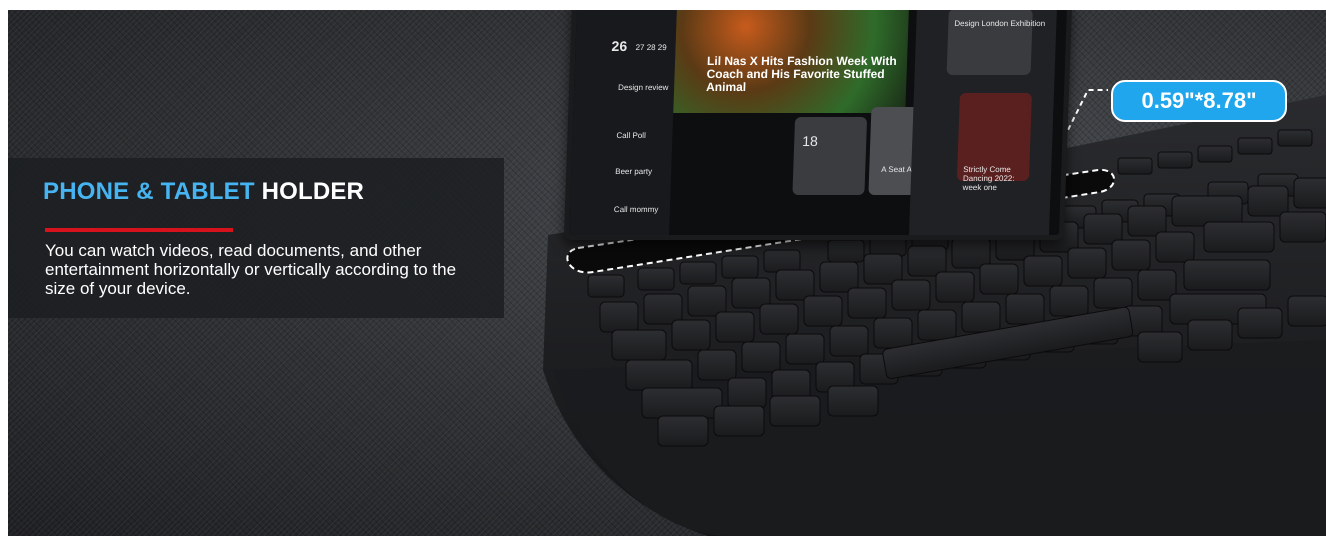  Describe the element at coordinates (634, 171) in the screenshot. I see `calendar-event-3: Beer party` at that location.